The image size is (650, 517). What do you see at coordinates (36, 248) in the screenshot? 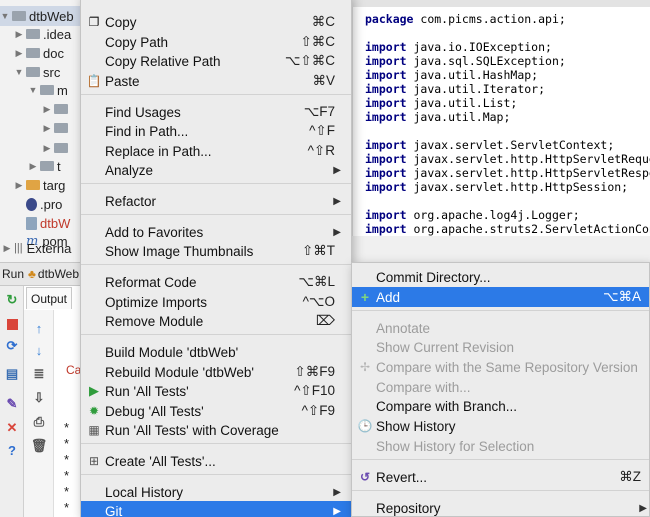
I see `tree-item-external-libraries: ▶ ||| Externa` at bounding box center [36, 248].